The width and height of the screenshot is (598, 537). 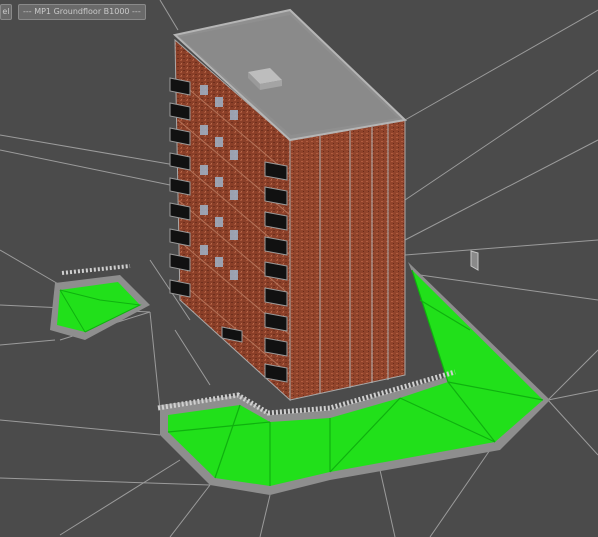 What do you see at coordinates (347, 260) in the screenshot?
I see `building-right-facade` at bounding box center [347, 260].